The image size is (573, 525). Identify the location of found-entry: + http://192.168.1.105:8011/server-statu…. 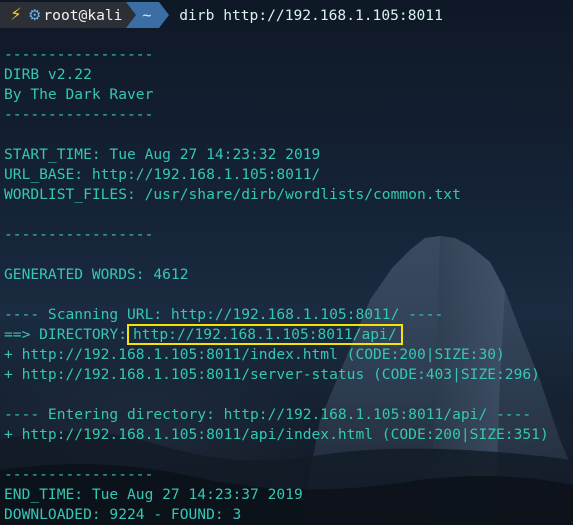
(272, 374).